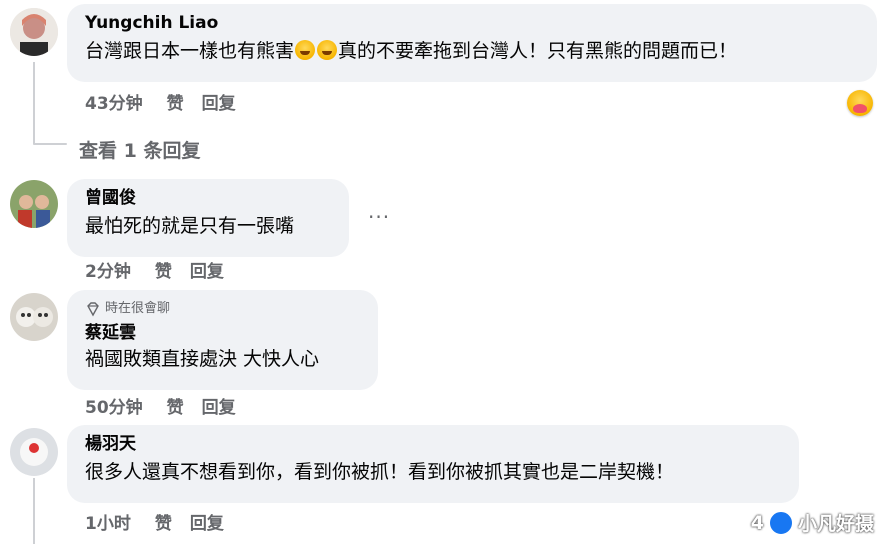 The image size is (884, 544). What do you see at coordinates (114, 408) in the screenshot?
I see `comment-time: 50分钟` at bounding box center [114, 408].